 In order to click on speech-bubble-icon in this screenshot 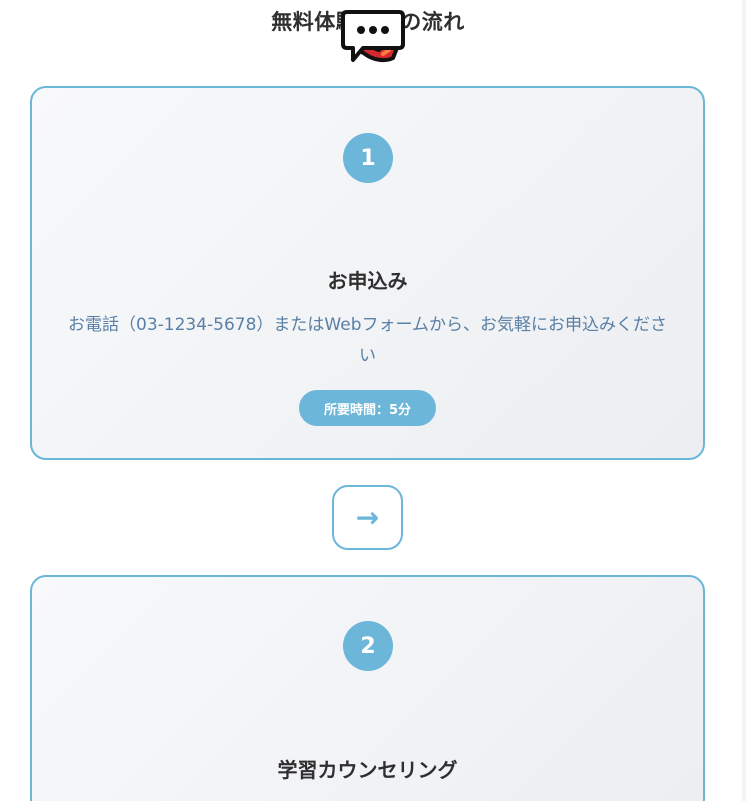, I will do `click(373, 36)`.